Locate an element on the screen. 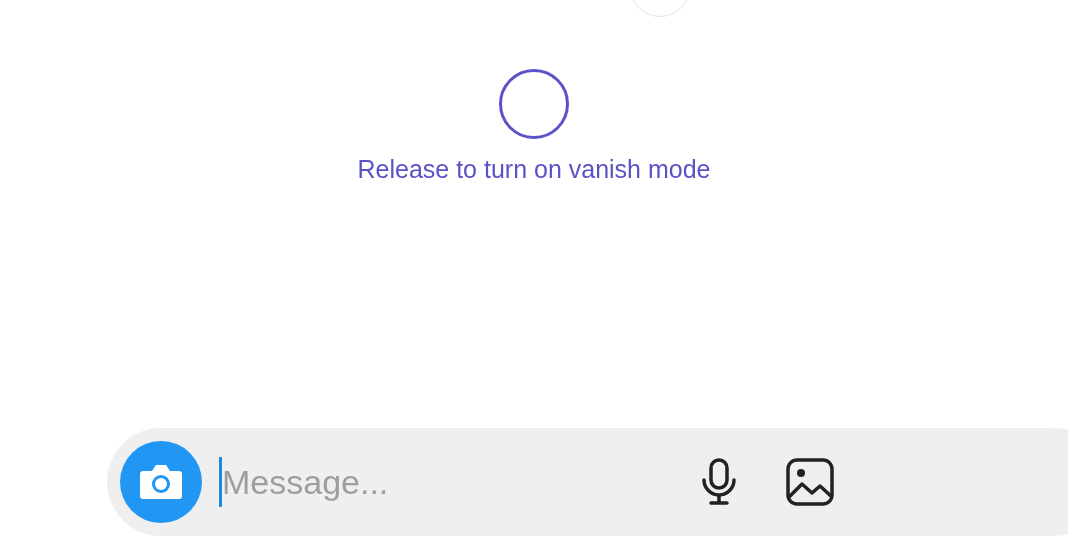 The width and height of the screenshot is (1068, 559). camera-icon is located at coordinates (161, 482).